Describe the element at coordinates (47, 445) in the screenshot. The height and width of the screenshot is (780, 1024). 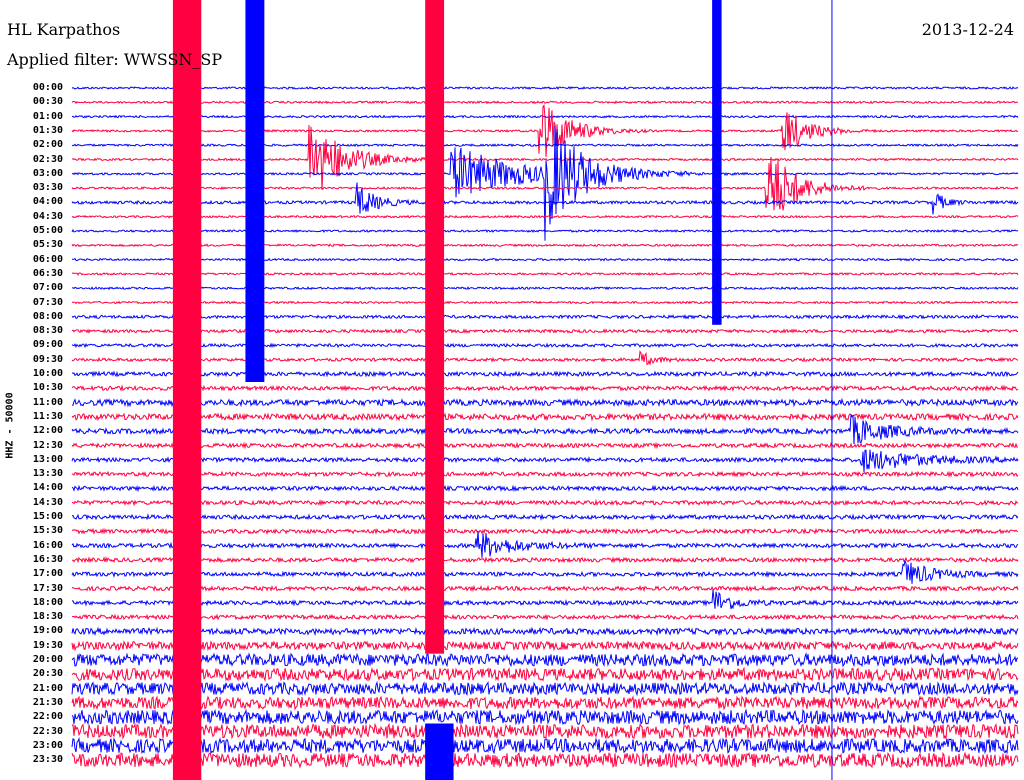
I see `time-tick-label: 12:30` at that location.